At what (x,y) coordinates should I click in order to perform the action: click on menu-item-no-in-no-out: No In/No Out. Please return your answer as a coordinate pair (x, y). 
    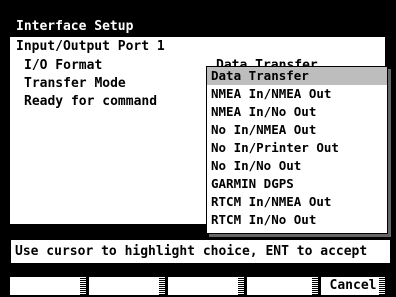
    Looking at the image, I should click on (297, 166).